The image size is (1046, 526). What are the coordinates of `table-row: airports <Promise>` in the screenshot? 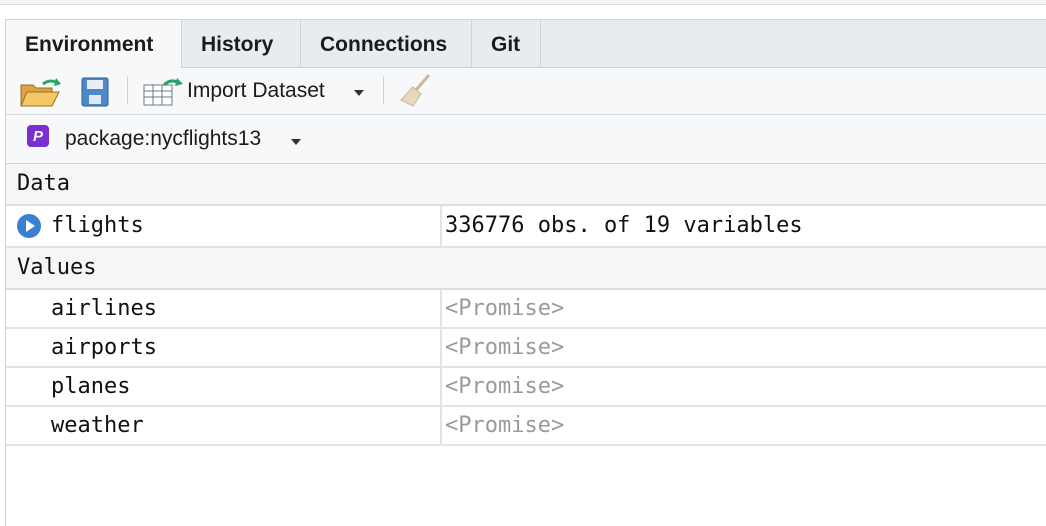 It's located at (526, 348).